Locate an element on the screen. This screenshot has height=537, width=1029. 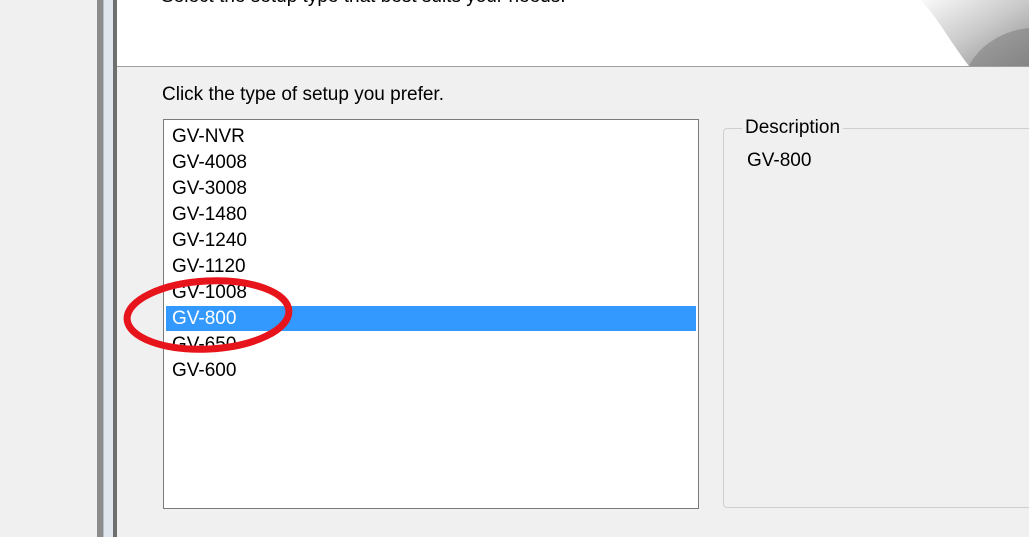
wizard-banner-icon is located at coordinates (975, 33).